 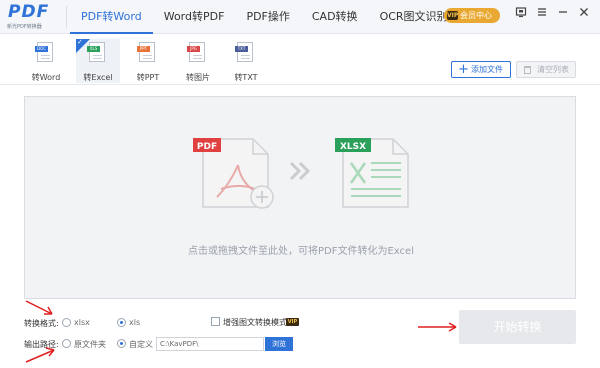 What do you see at coordinates (111, 17) in the screenshot?
I see `tab-pdf-to-word: PDF转Word` at bounding box center [111, 17].